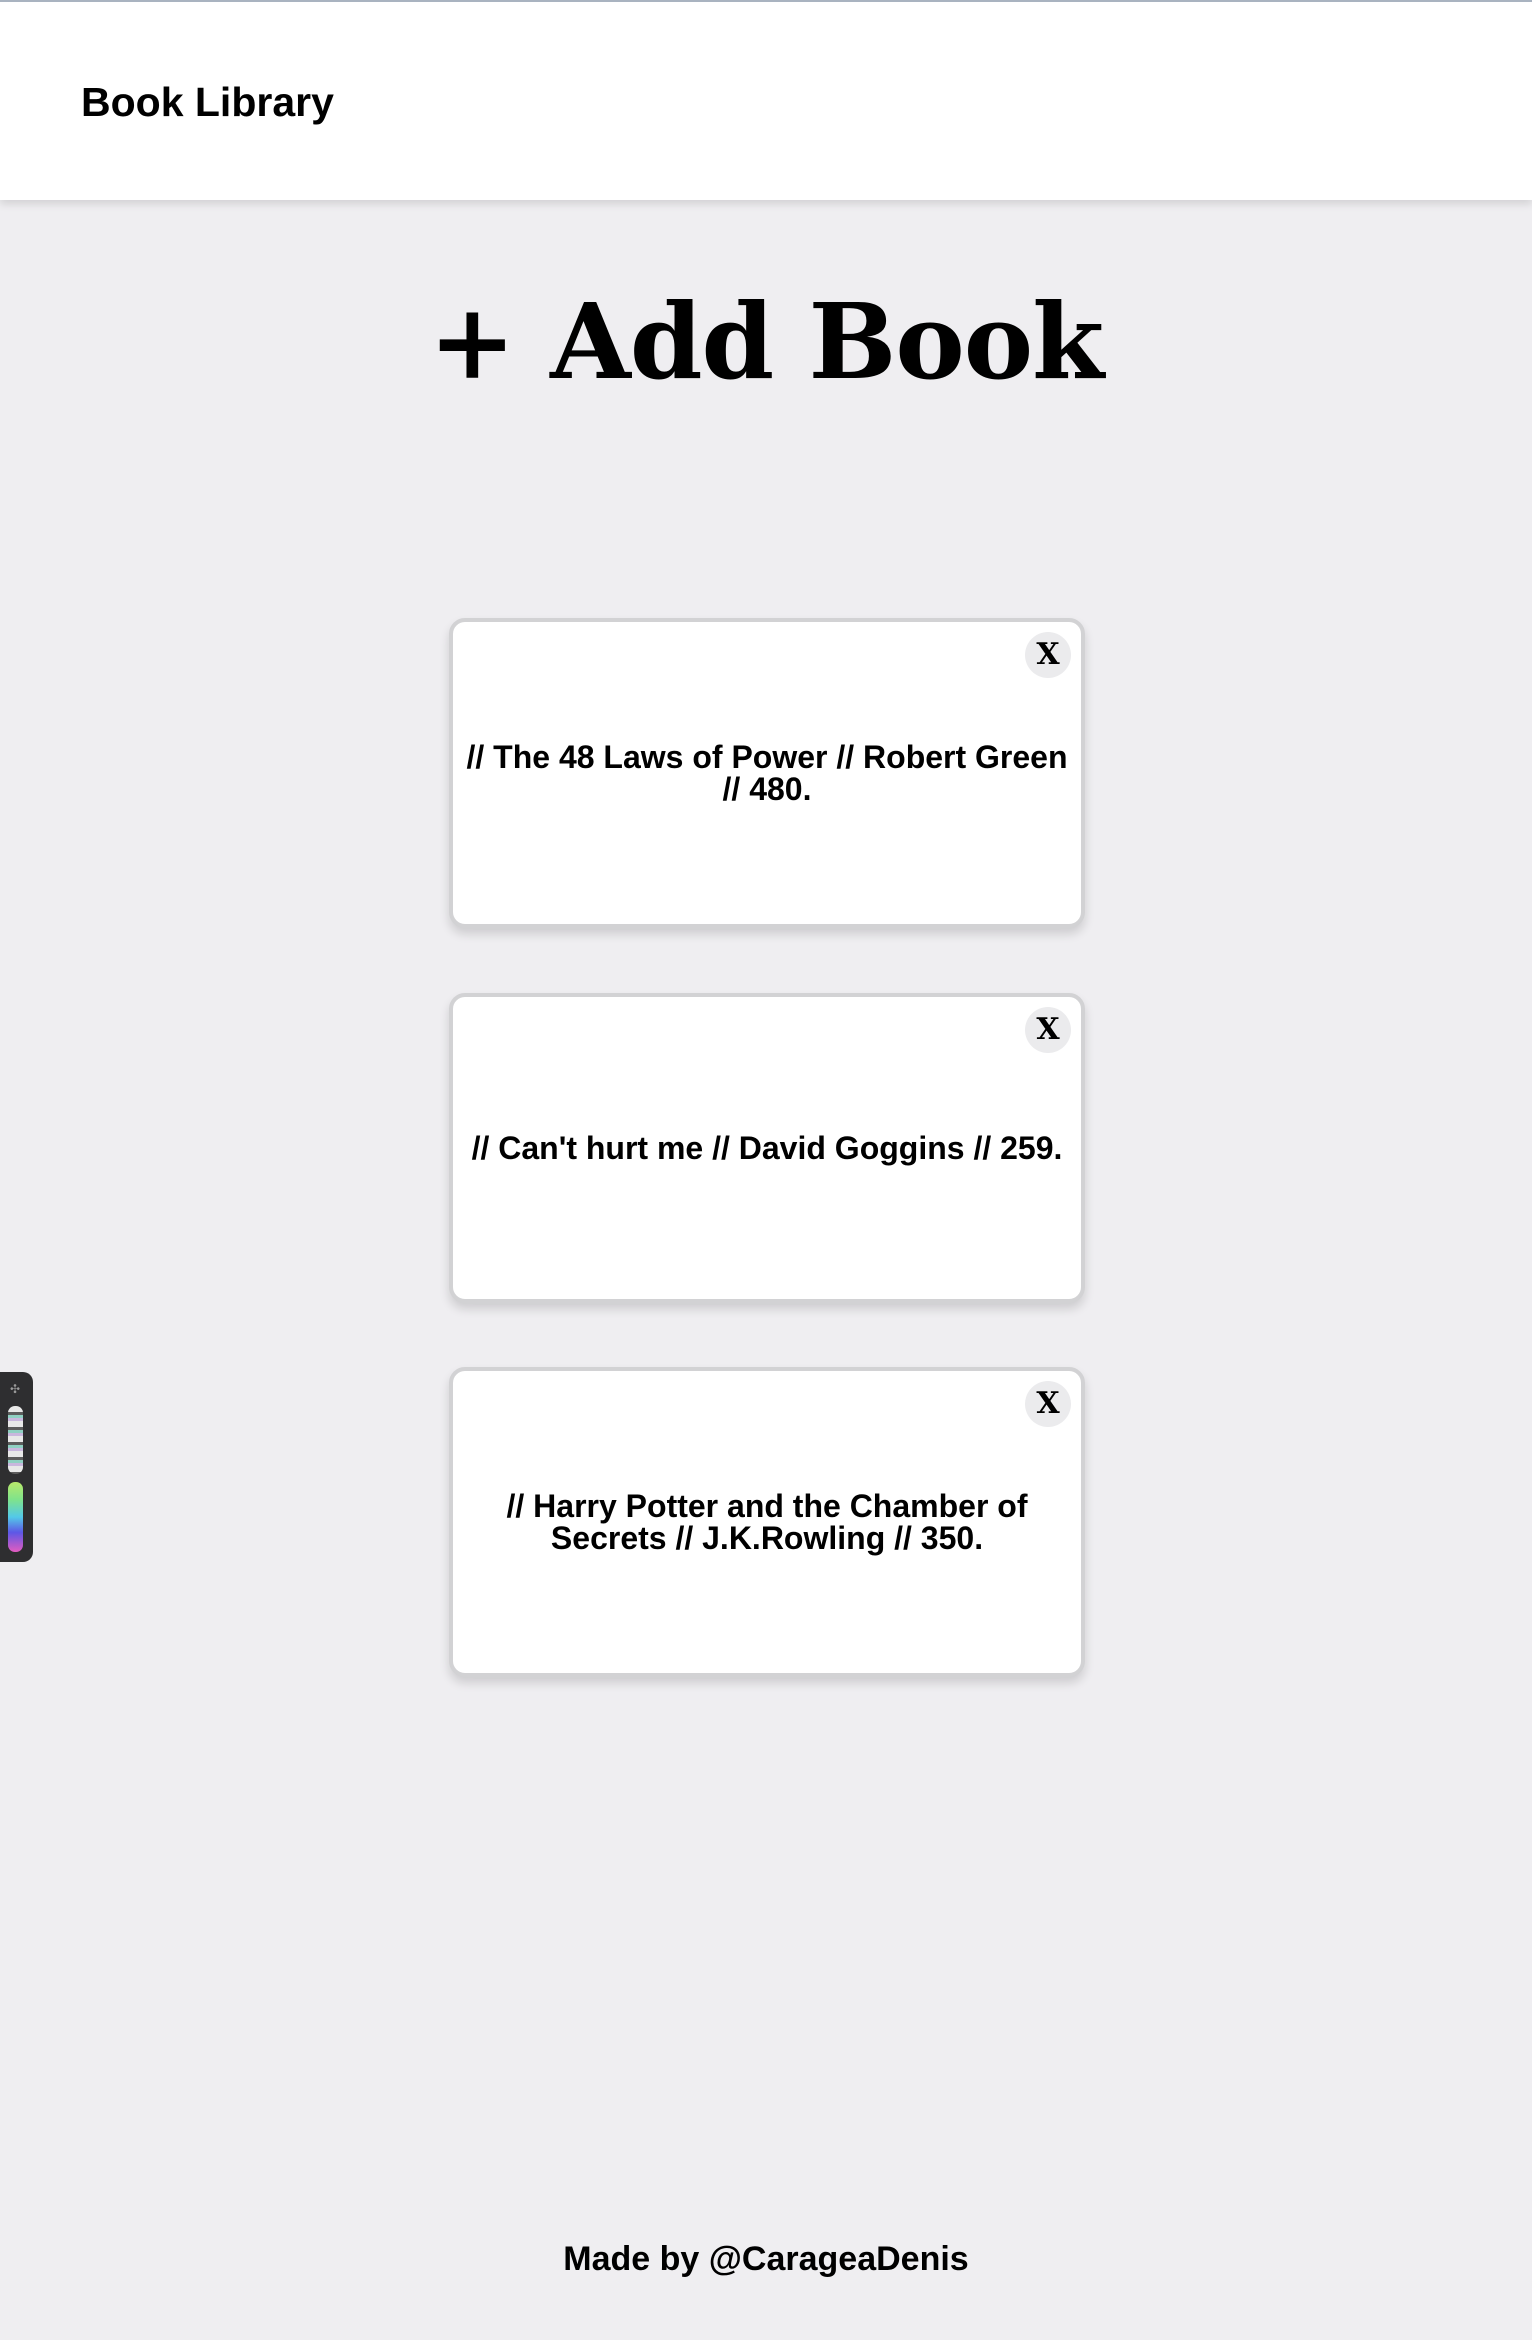 The height and width of the screenshot is (2340, 1532). What do you see at coordinates (15, 1517) in the screenshot?
I see `color-gradient-icon` at bounding box center [15, 1517].